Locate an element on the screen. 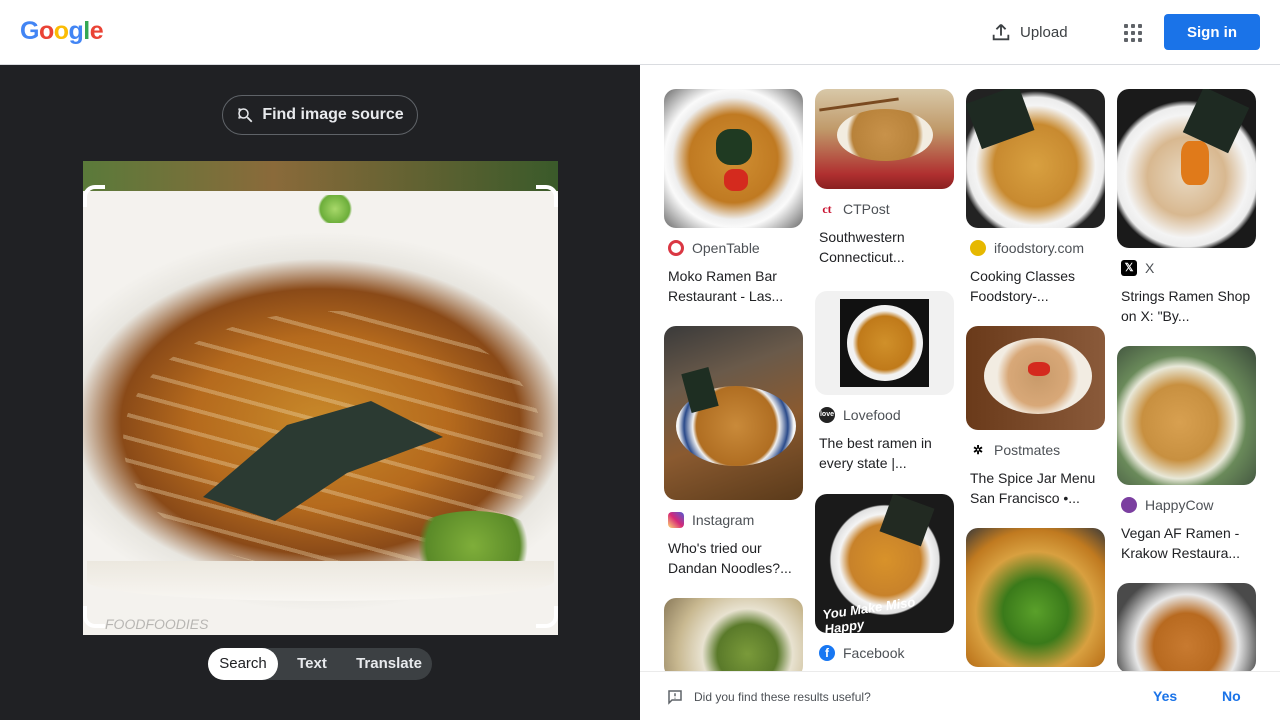 This screenshot has width=1280, height=720. apps-grid-icon is located at coordinates (1132, 32).